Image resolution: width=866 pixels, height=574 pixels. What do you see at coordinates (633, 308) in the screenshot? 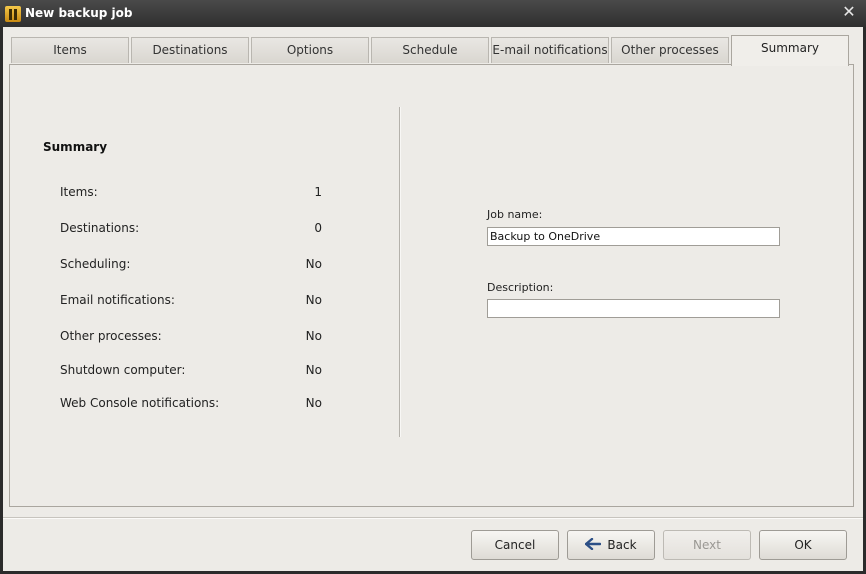
I see `description-input` at bounding box center [633, 308].